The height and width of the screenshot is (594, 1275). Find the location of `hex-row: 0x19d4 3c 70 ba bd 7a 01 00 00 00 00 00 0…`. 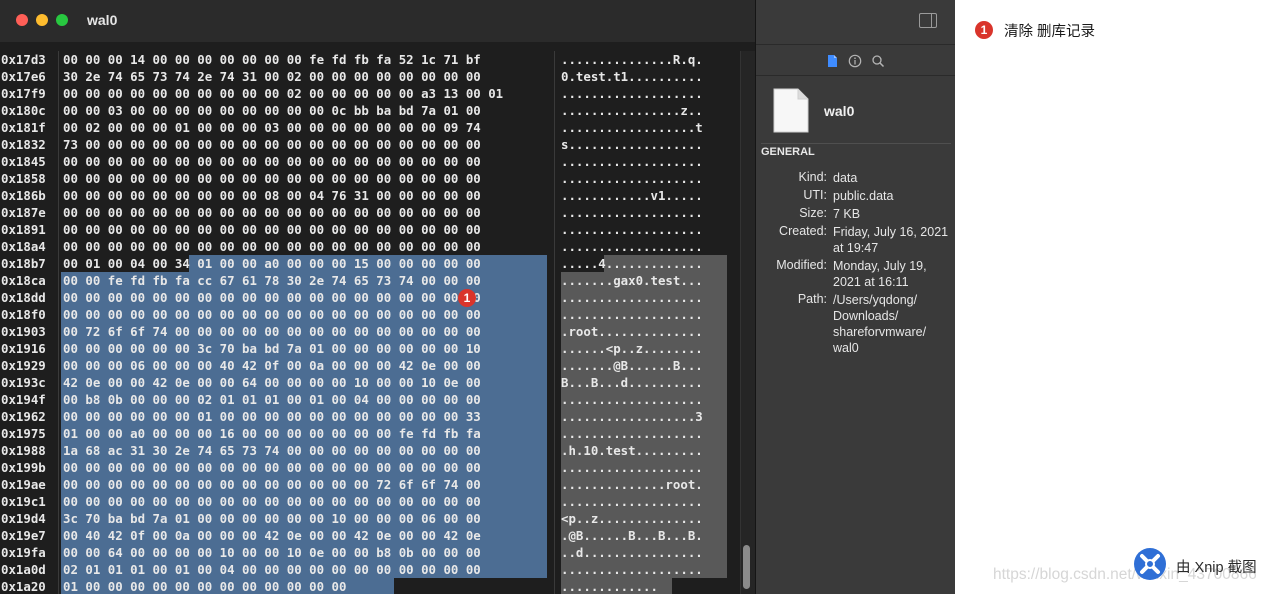

hex-row: 0x19d4 3c 70 ba bd 7a 01 00 00 00 00 00 0… is located at coordinates (370, 518).